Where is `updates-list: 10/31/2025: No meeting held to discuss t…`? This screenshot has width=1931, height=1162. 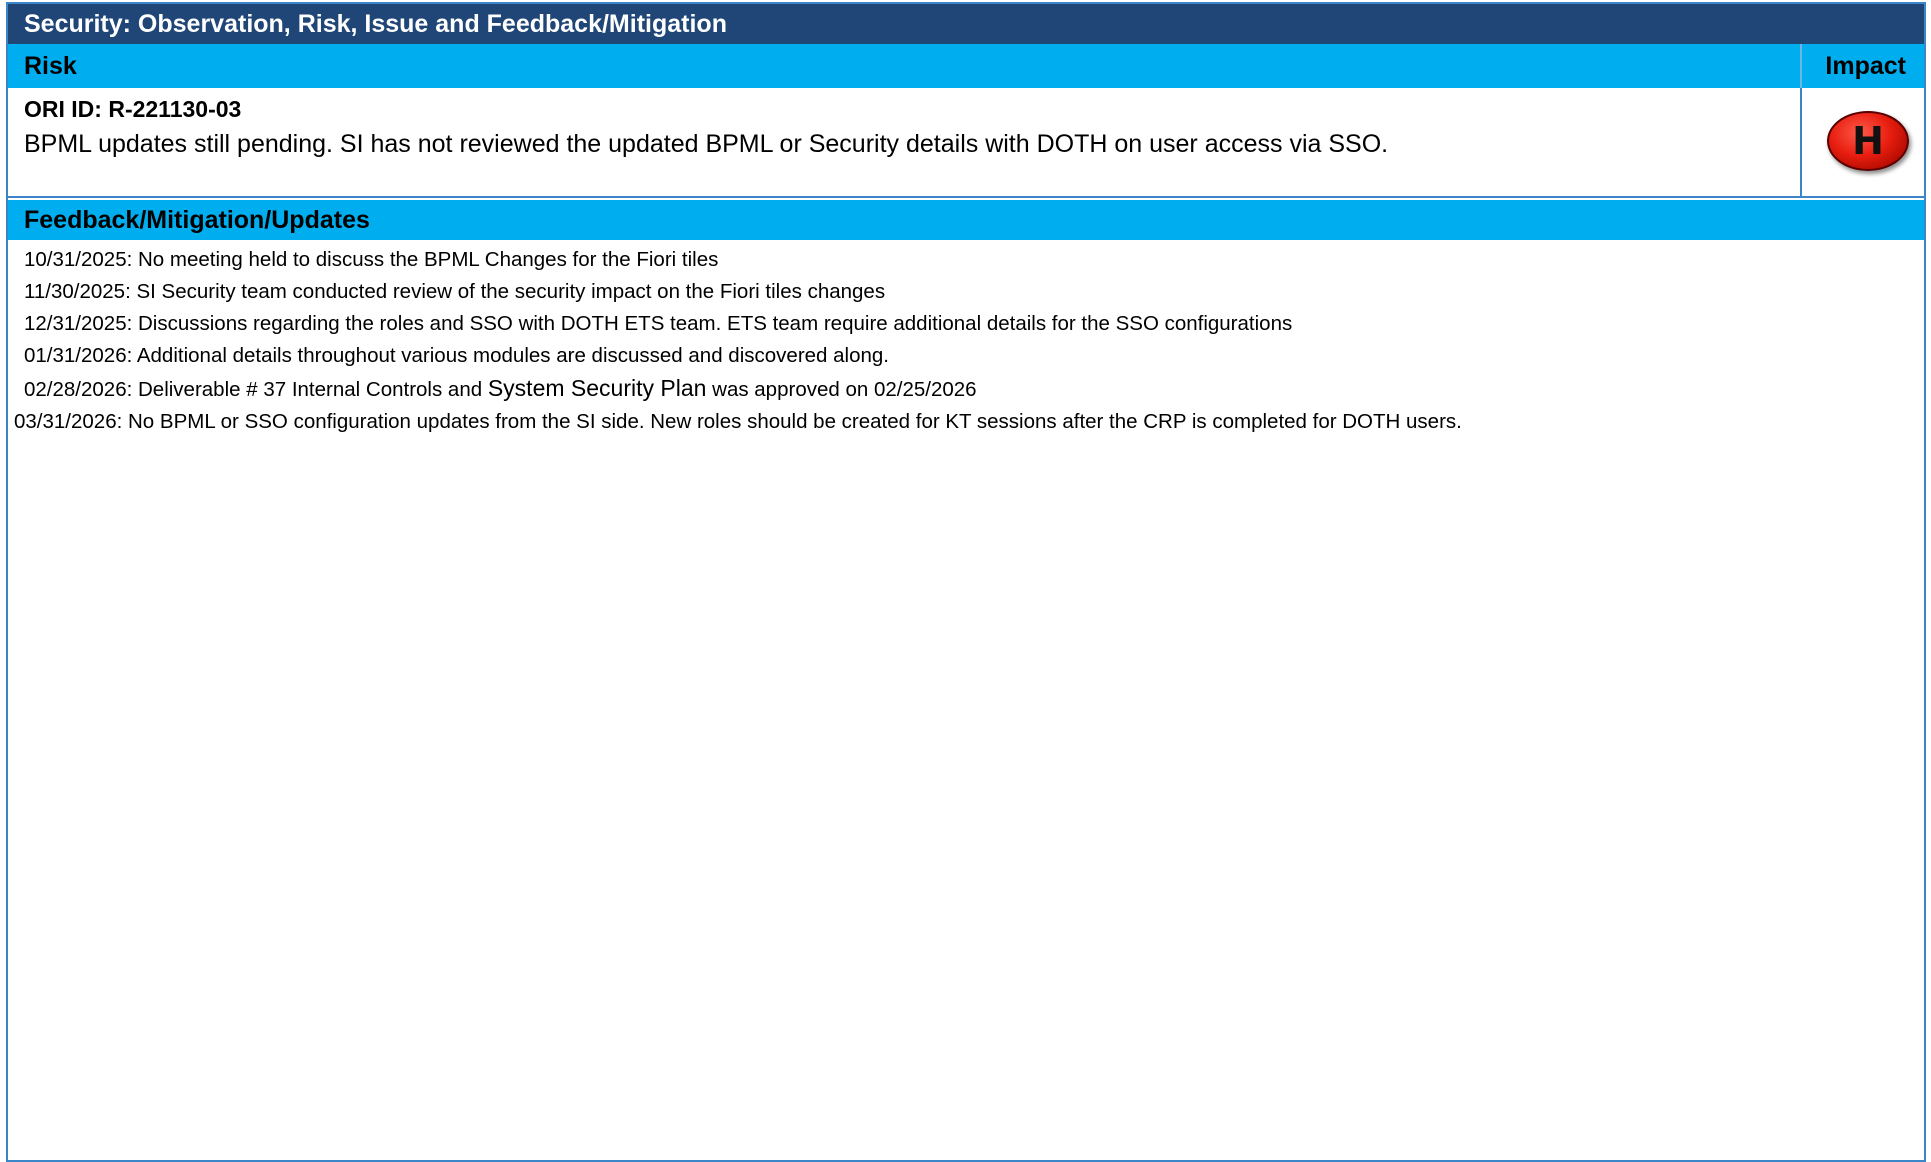 updates-list: 10/31/2025: No meeting held to discuss t… is located at coordinates (738, 341).